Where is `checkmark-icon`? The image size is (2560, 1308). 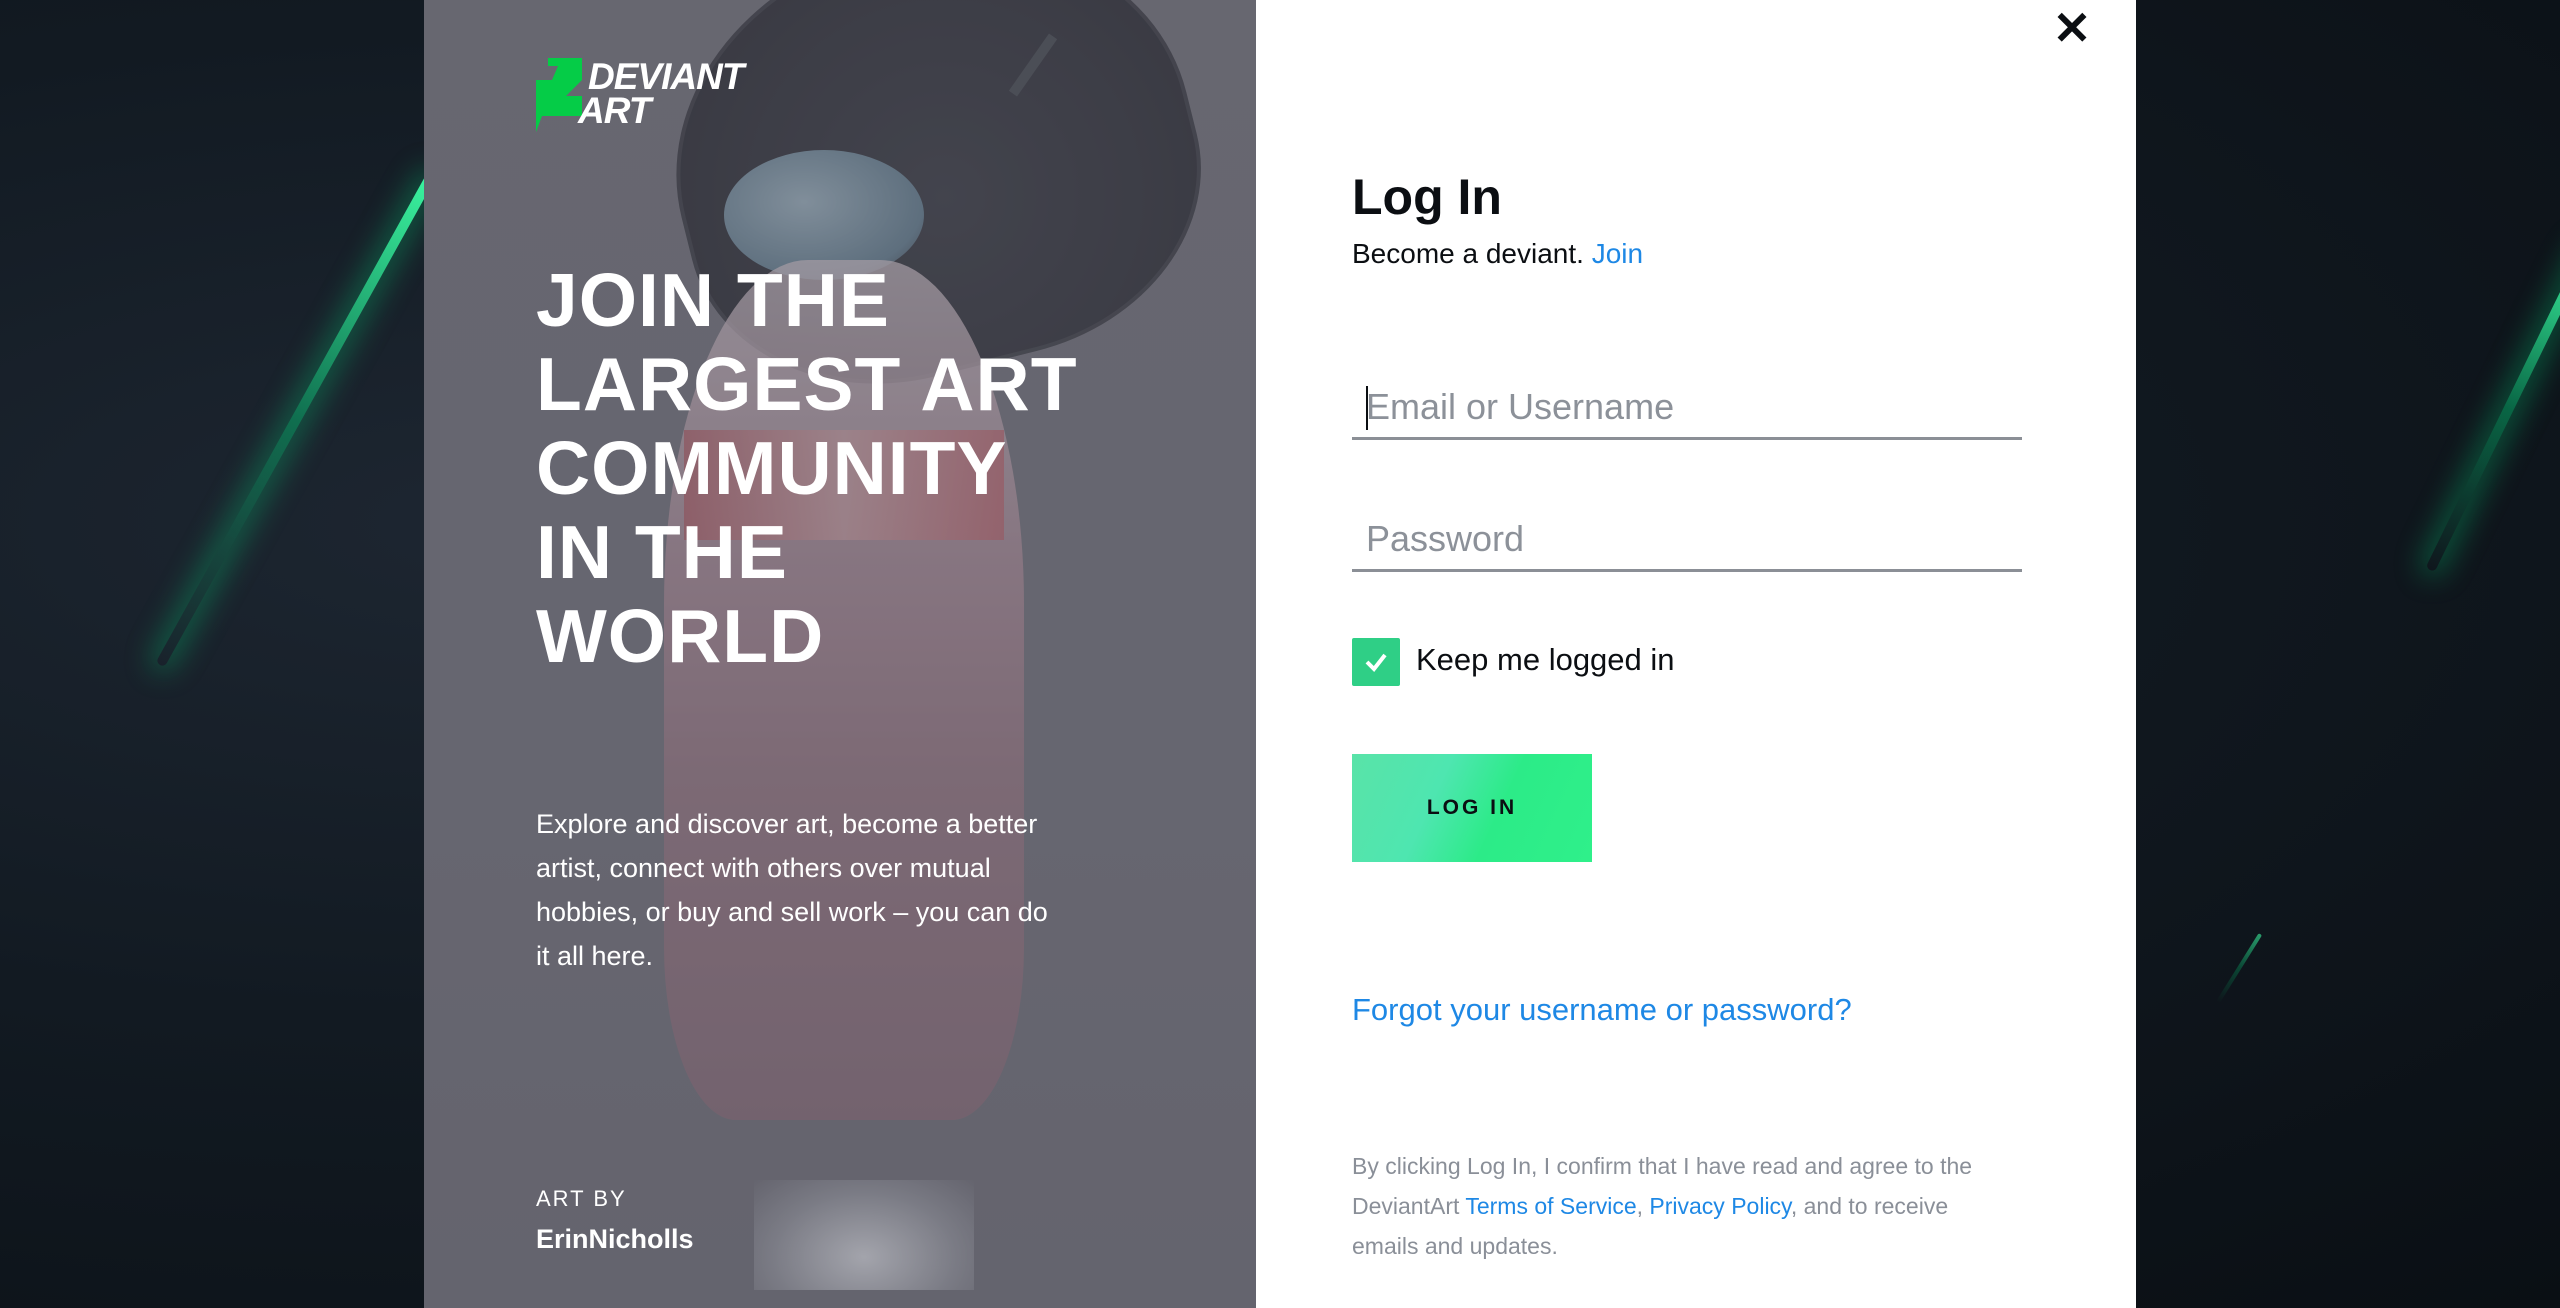 checkmark-icon is located at coordinates (1376, 663).